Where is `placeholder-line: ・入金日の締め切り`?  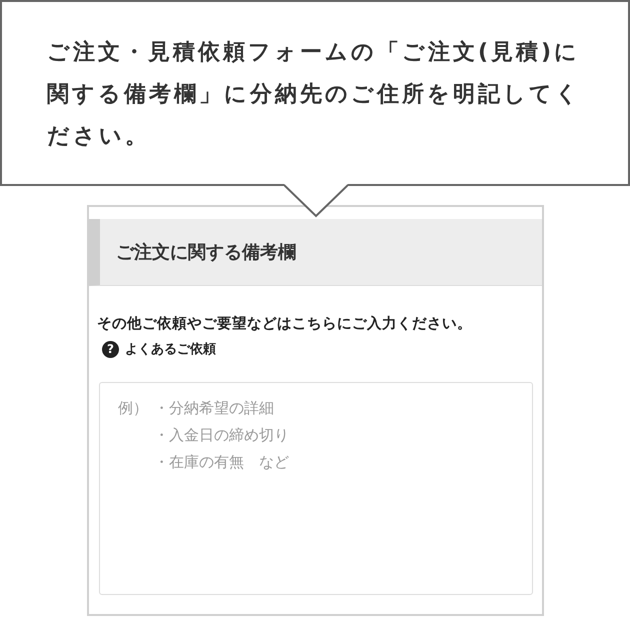 placeholder-line: ・入金日の締め切り is located at coordinates (221, 435).